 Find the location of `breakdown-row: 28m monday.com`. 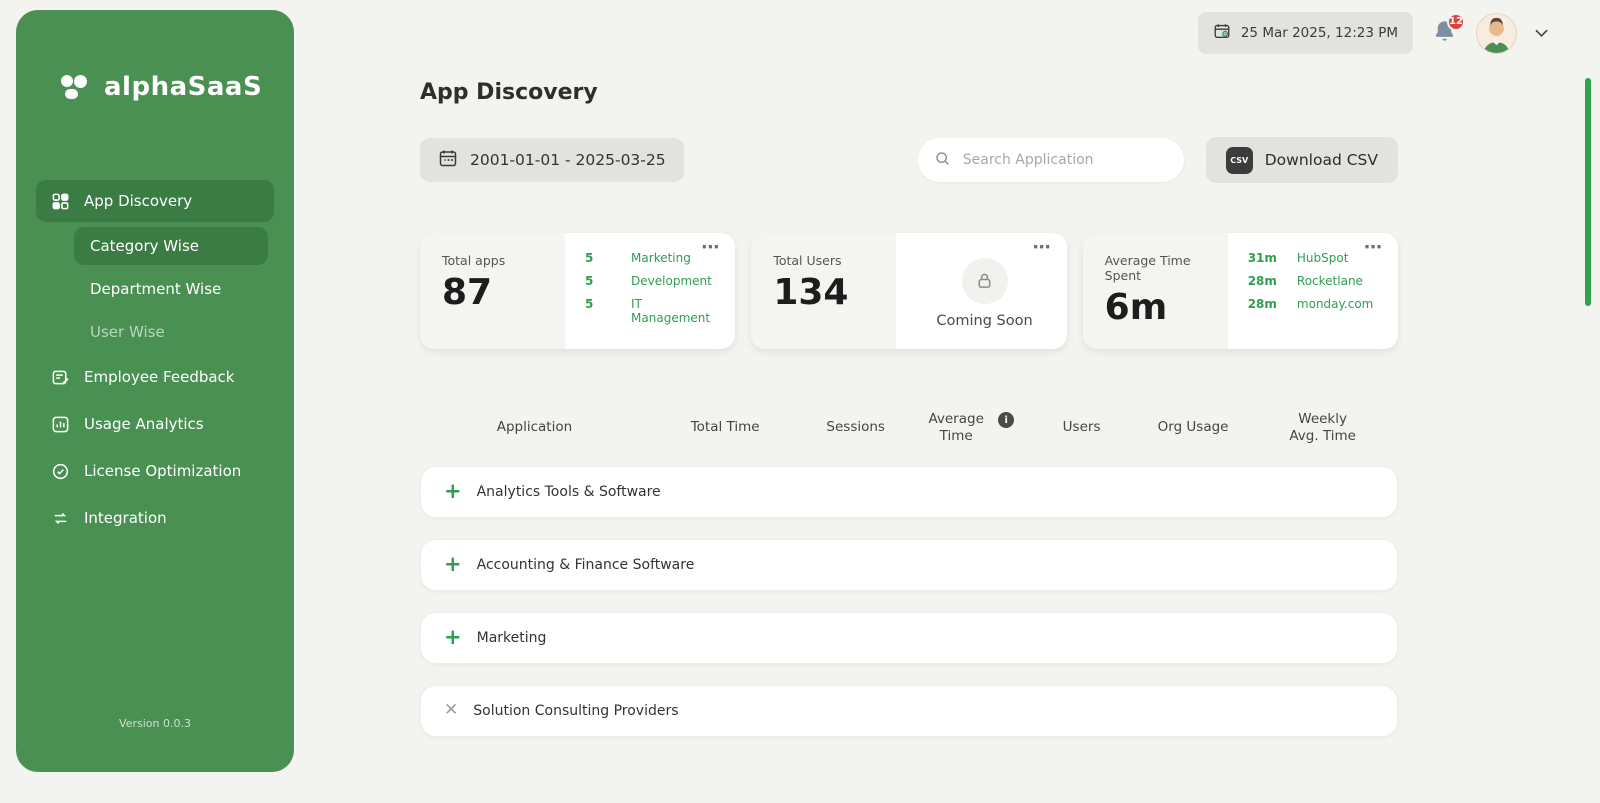

breakdown-row: 28m monday.com is located at coordinates (1316, 304).